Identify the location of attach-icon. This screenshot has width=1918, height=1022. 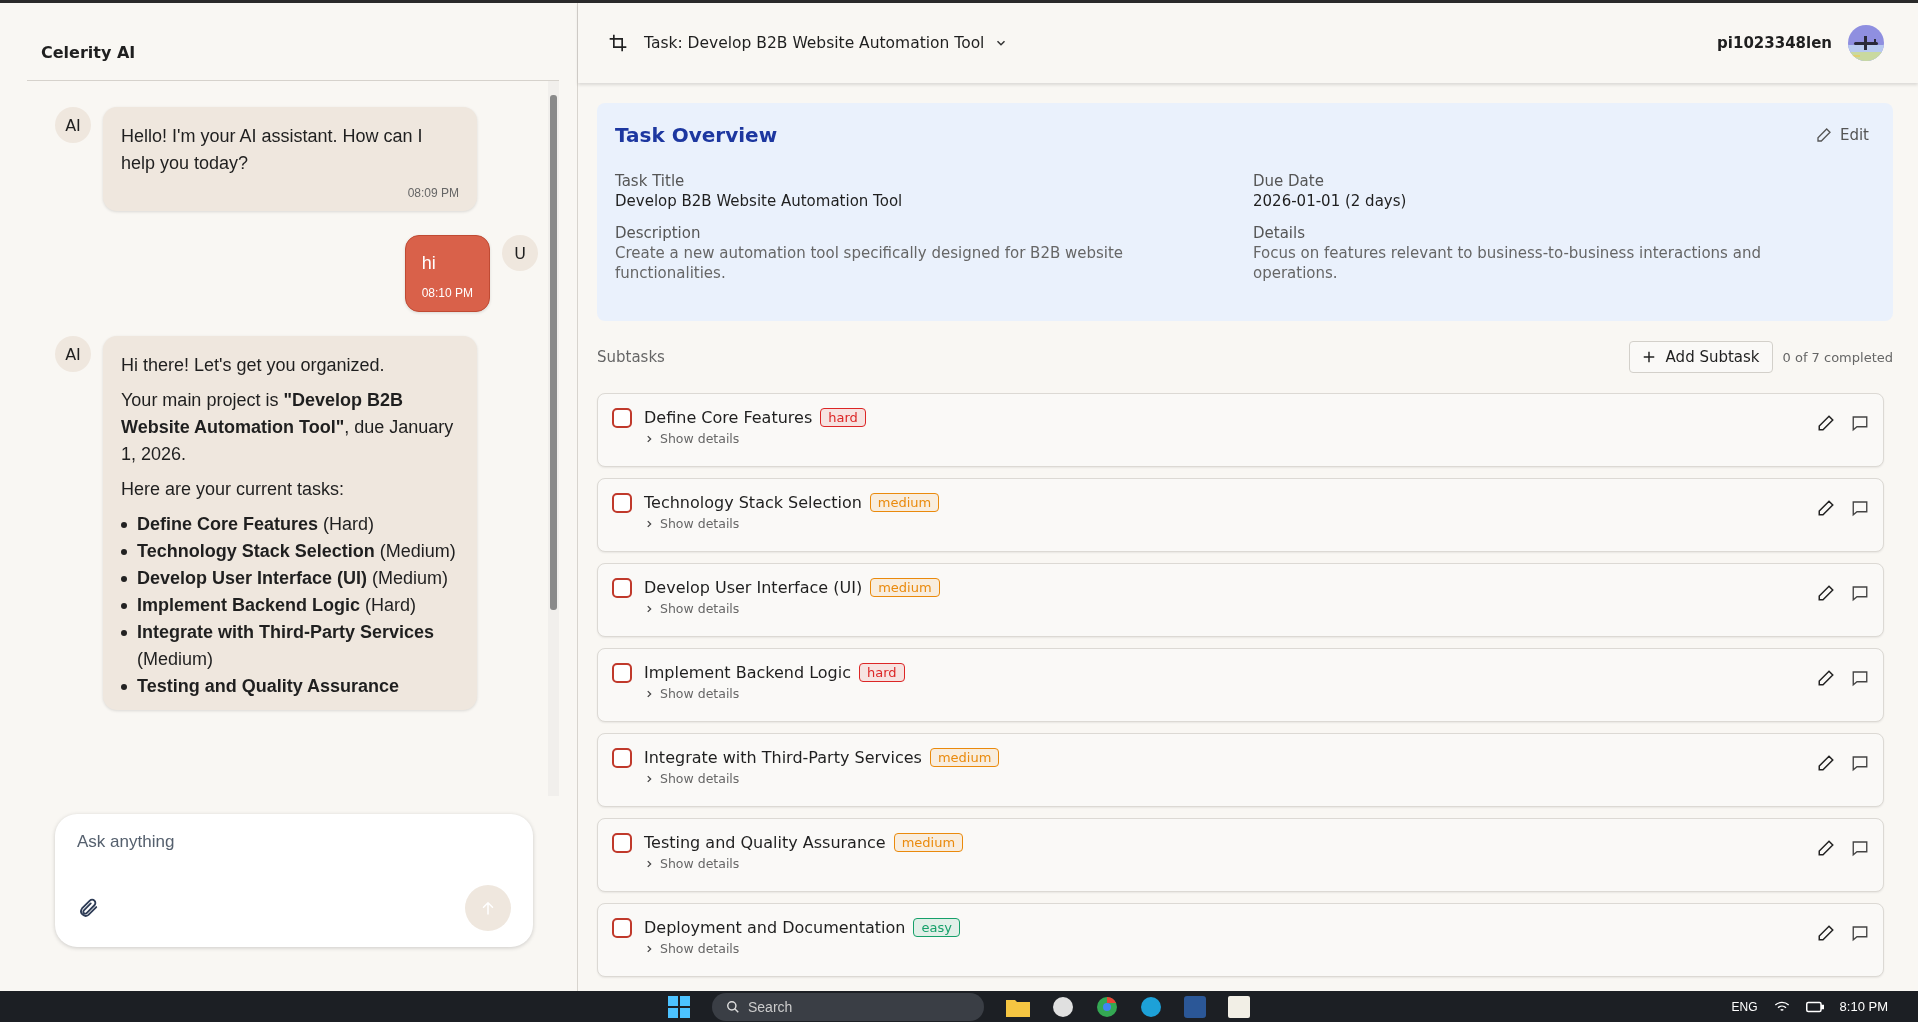
(88, 908).